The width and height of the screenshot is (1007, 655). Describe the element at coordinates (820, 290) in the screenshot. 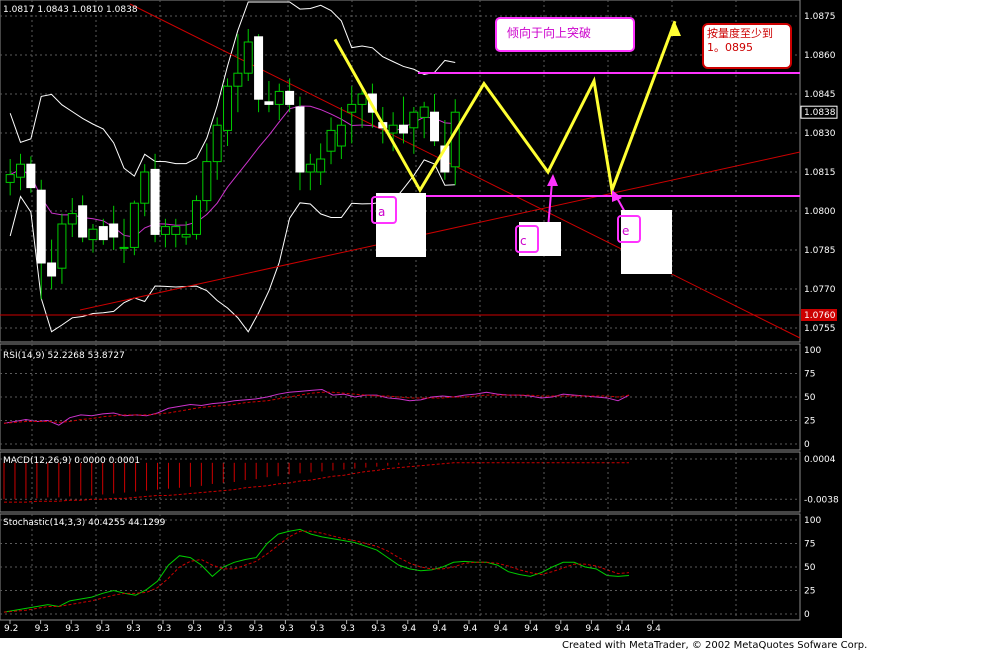

I see `price-tick-label: 1.0770` at that location.